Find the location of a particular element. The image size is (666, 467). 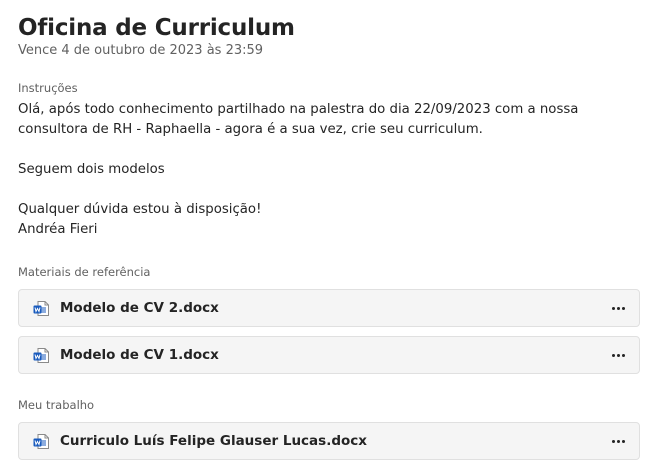

instructions-paragraph: Seguem dois modelos is located at coordinates (91, 169).